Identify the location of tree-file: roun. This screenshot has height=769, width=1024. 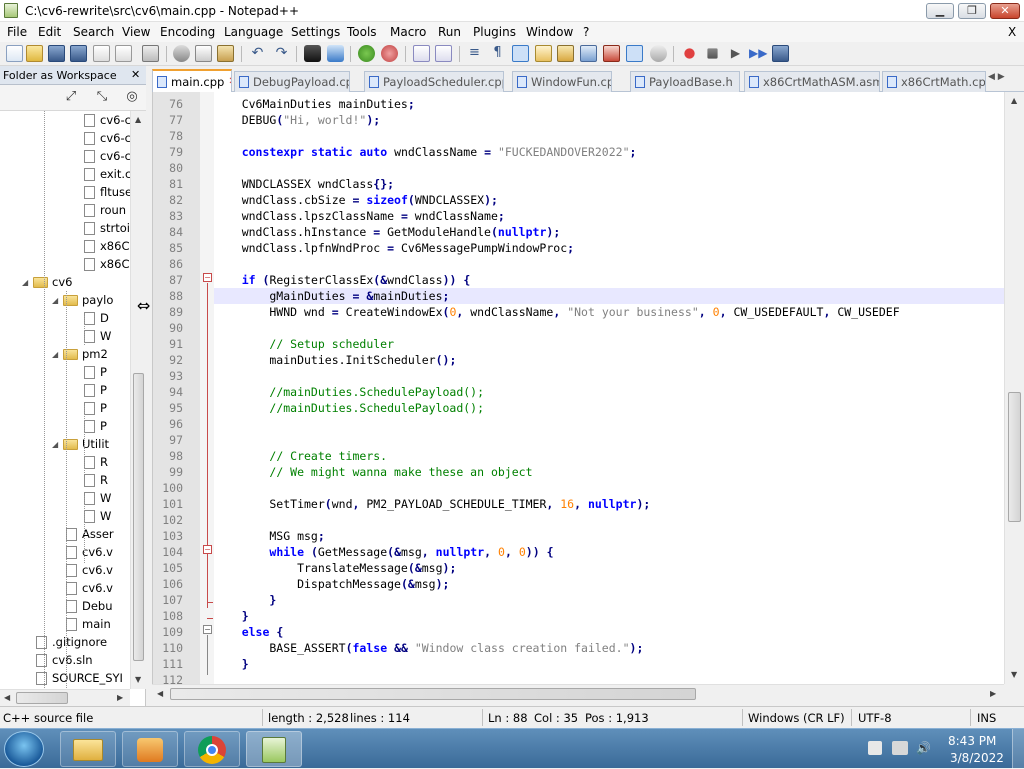
(105, 210).